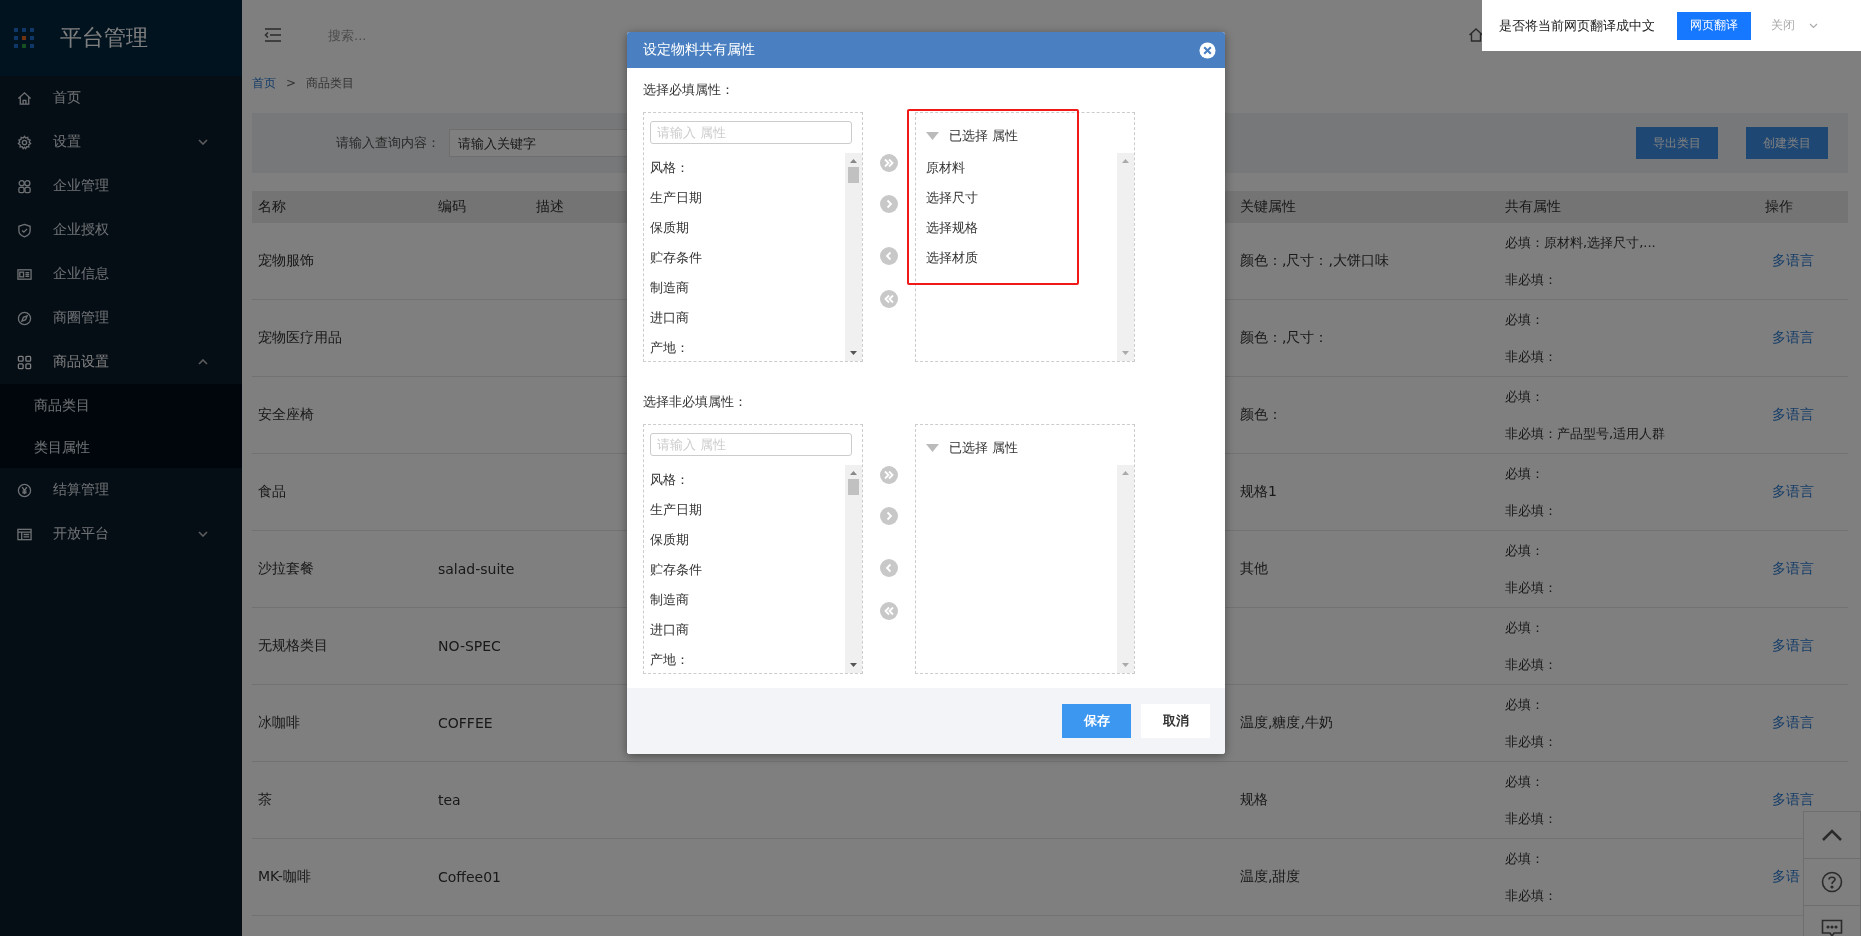 This screenshot has width=1861, height=936. Describe the element at coordinates (1096, 721) in the screenshot. I see `save-button: 保存` at that location.